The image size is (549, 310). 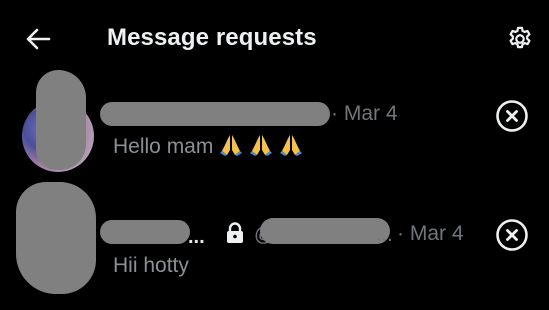 I want to click on back-button, so click(x=38, y=39).